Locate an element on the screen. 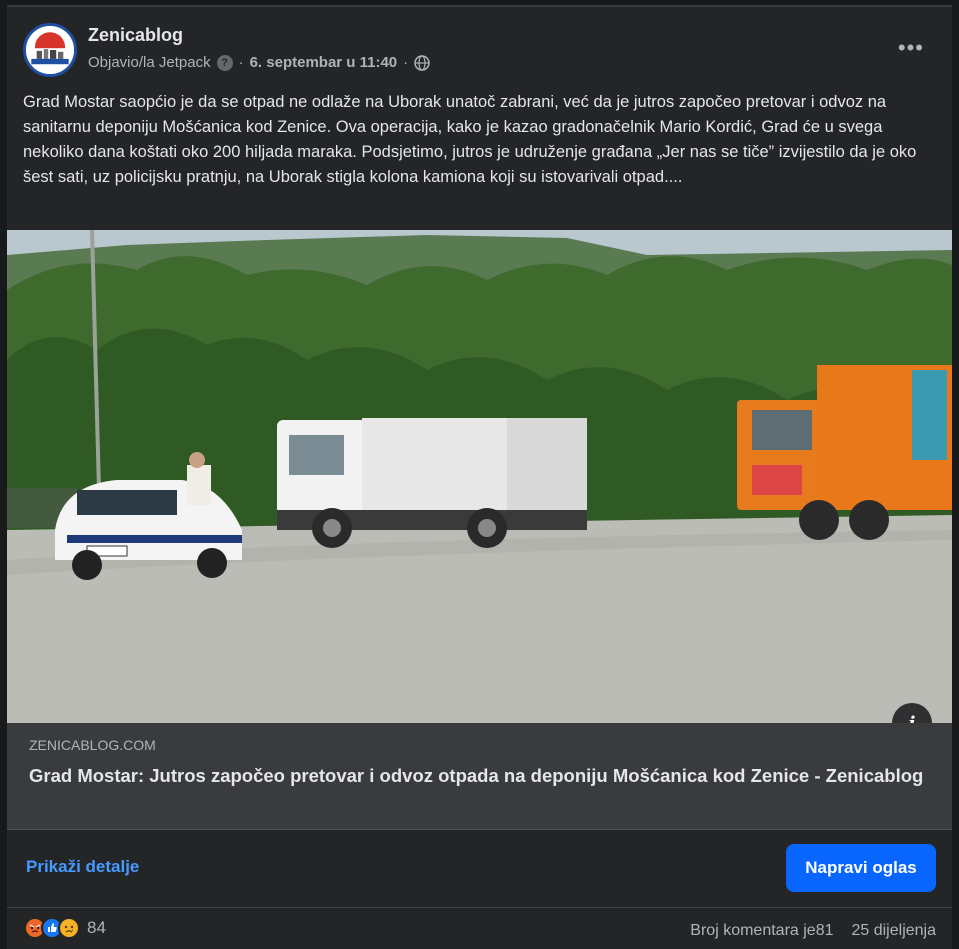  link-domain: ZENICABLOG.COM is located at coordinates (92, 745).